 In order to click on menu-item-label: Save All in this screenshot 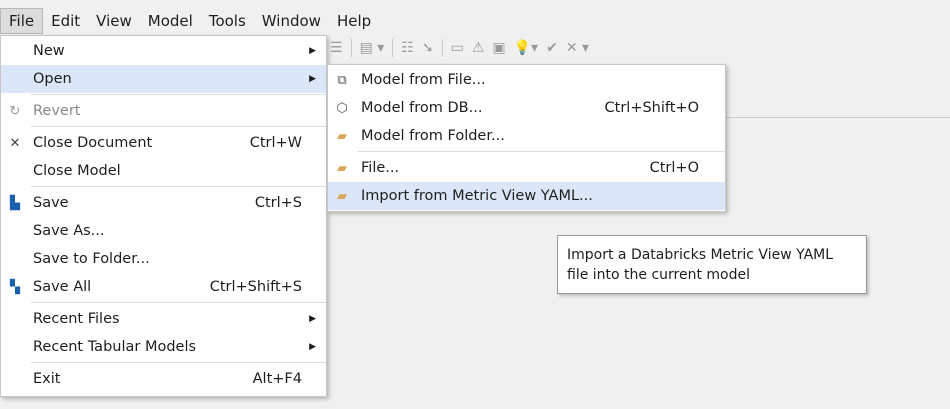, I will do `click(62, 287)`.